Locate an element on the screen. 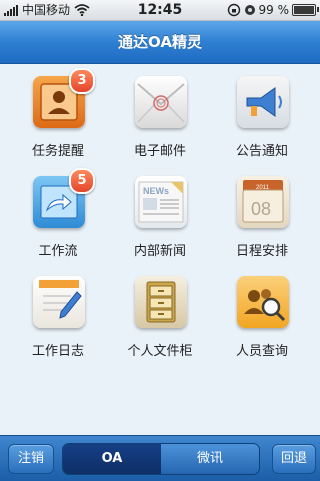  grid-item-work-log: 工作日志 is located at coordinates (58, 311).